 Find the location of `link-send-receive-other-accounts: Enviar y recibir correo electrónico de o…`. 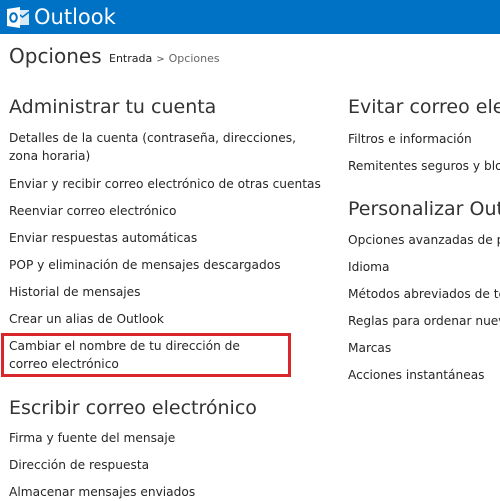

link-send-receive-other-accounts: Enviar y recibir correo electrónico de o… is located at coordinates (165, 184).